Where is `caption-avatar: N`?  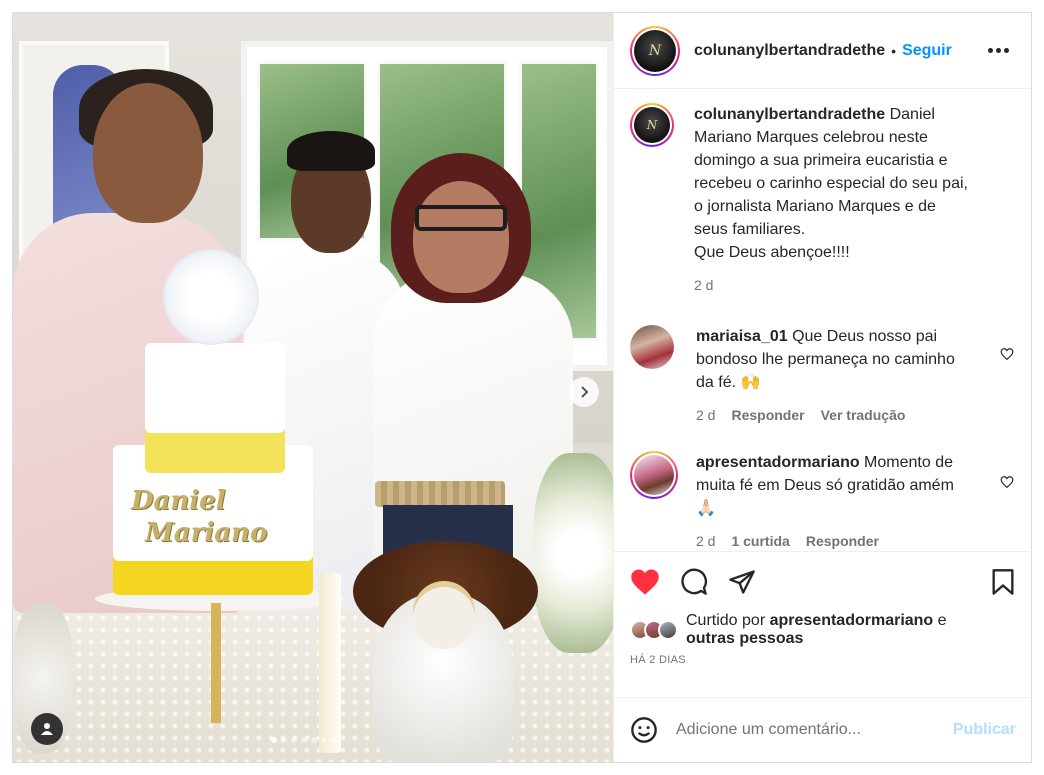 caption-avatar: N is located at coordinates (652, 125).